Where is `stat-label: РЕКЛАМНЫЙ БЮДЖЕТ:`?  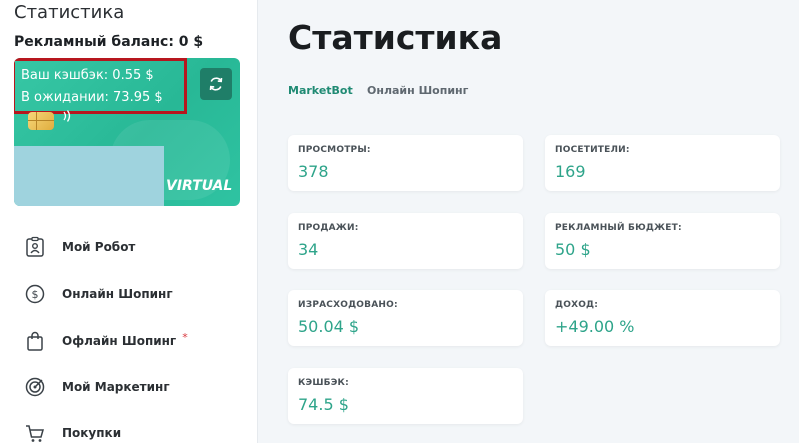
stat-label: РЕКЛАМНЫЙ БЮДЖЕТ: is located at coordinates (618, 228).